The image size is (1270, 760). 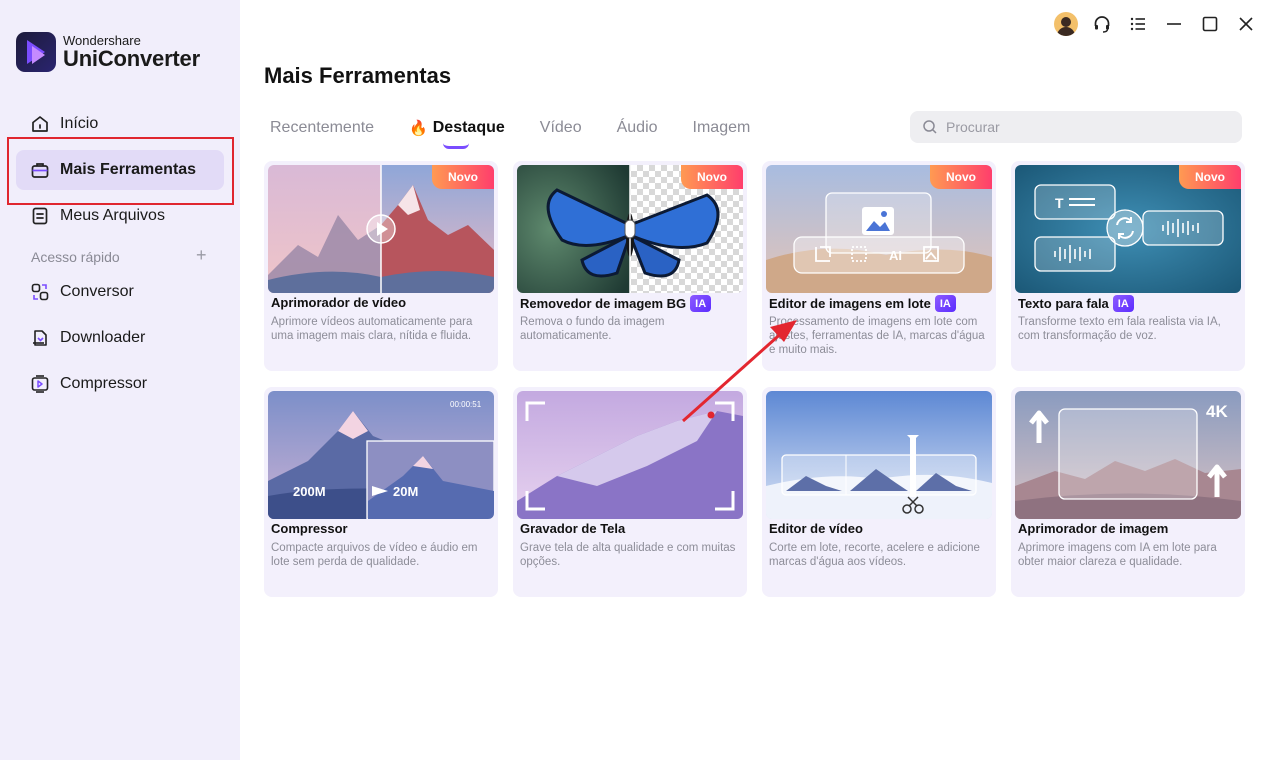 I want to click on minimize-button, so click(x=1174, y=24).